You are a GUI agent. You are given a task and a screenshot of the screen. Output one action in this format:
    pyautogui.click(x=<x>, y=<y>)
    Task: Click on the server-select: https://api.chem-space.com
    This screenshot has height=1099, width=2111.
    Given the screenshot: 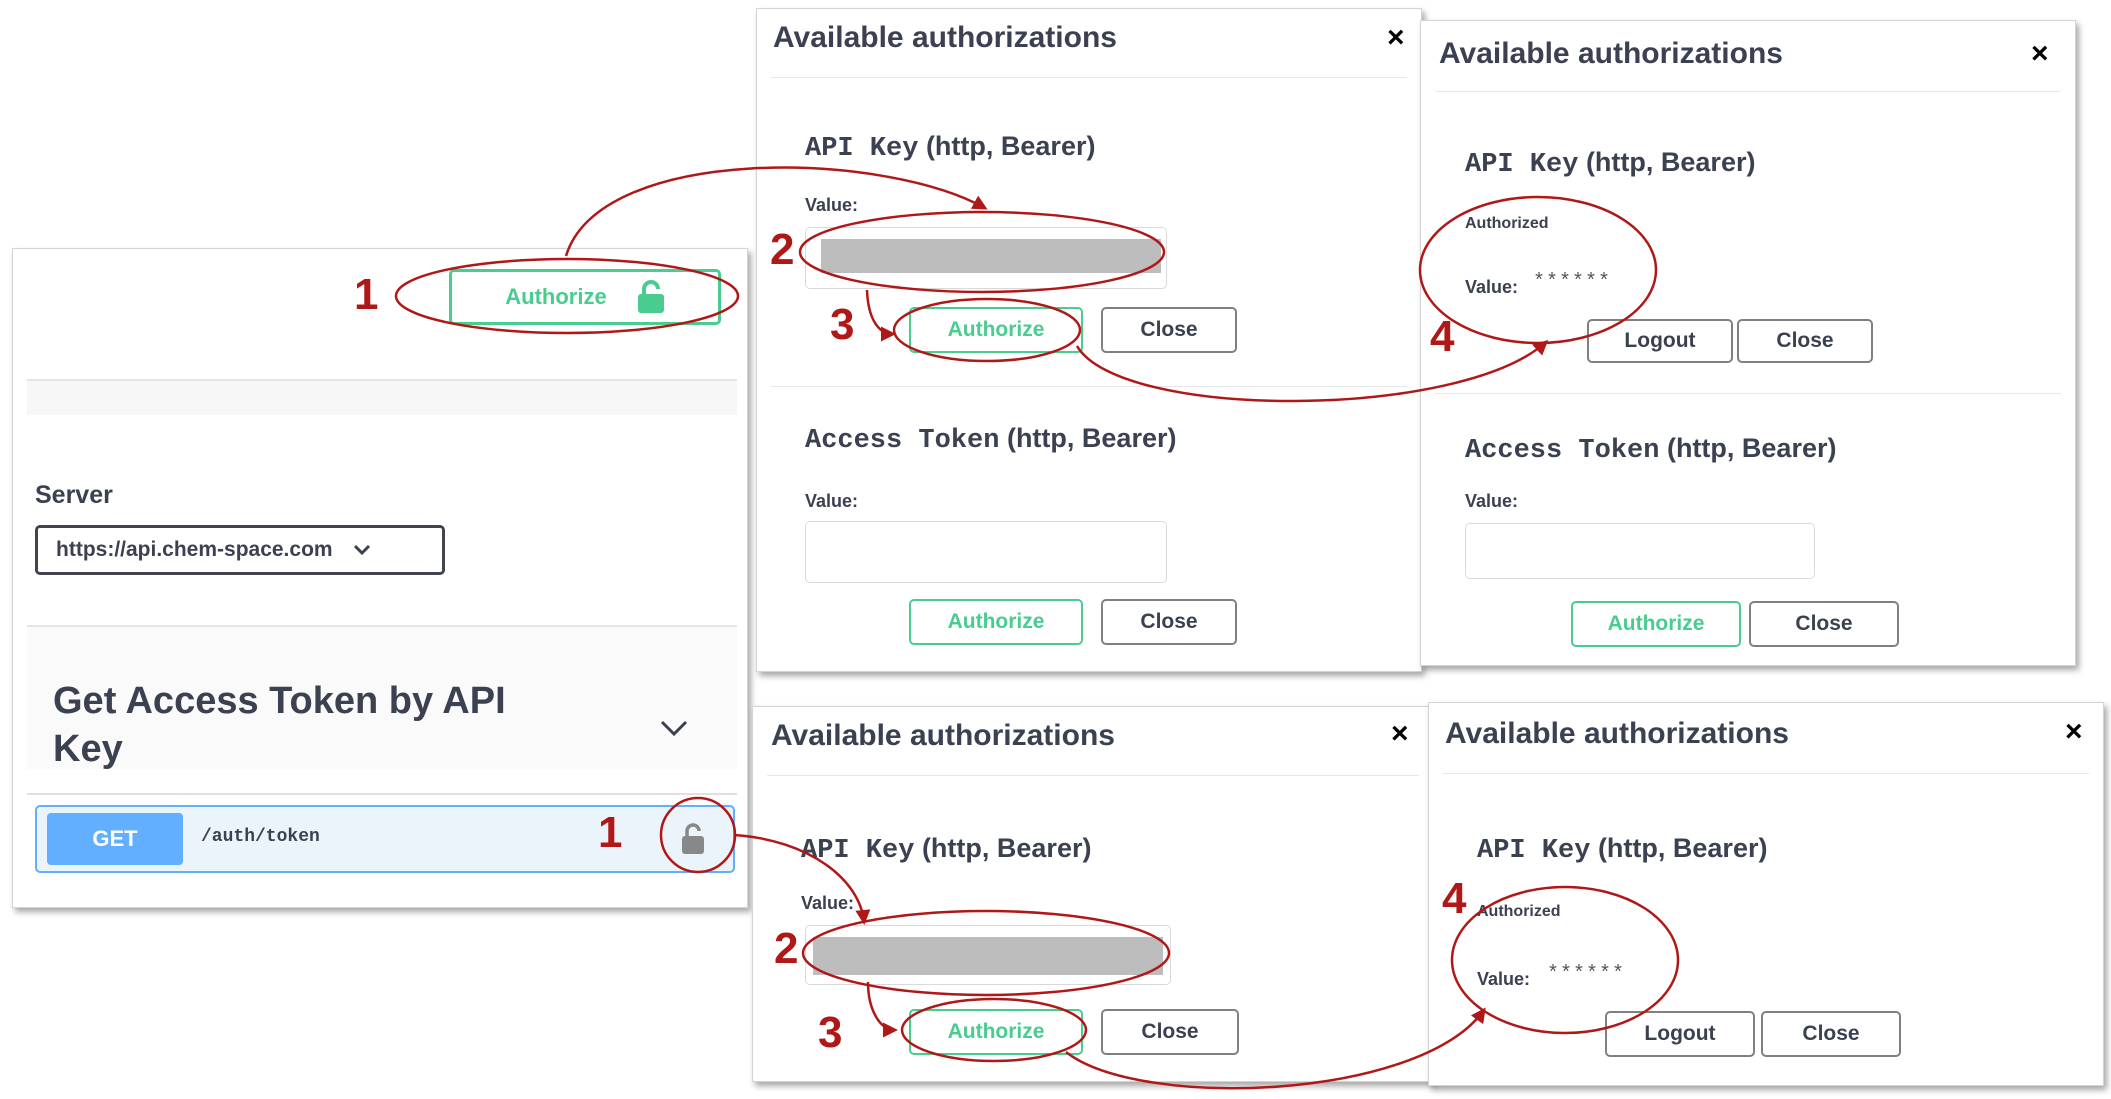 What is the action you would take?
    pyautogui.click(x=240, y=550)
    